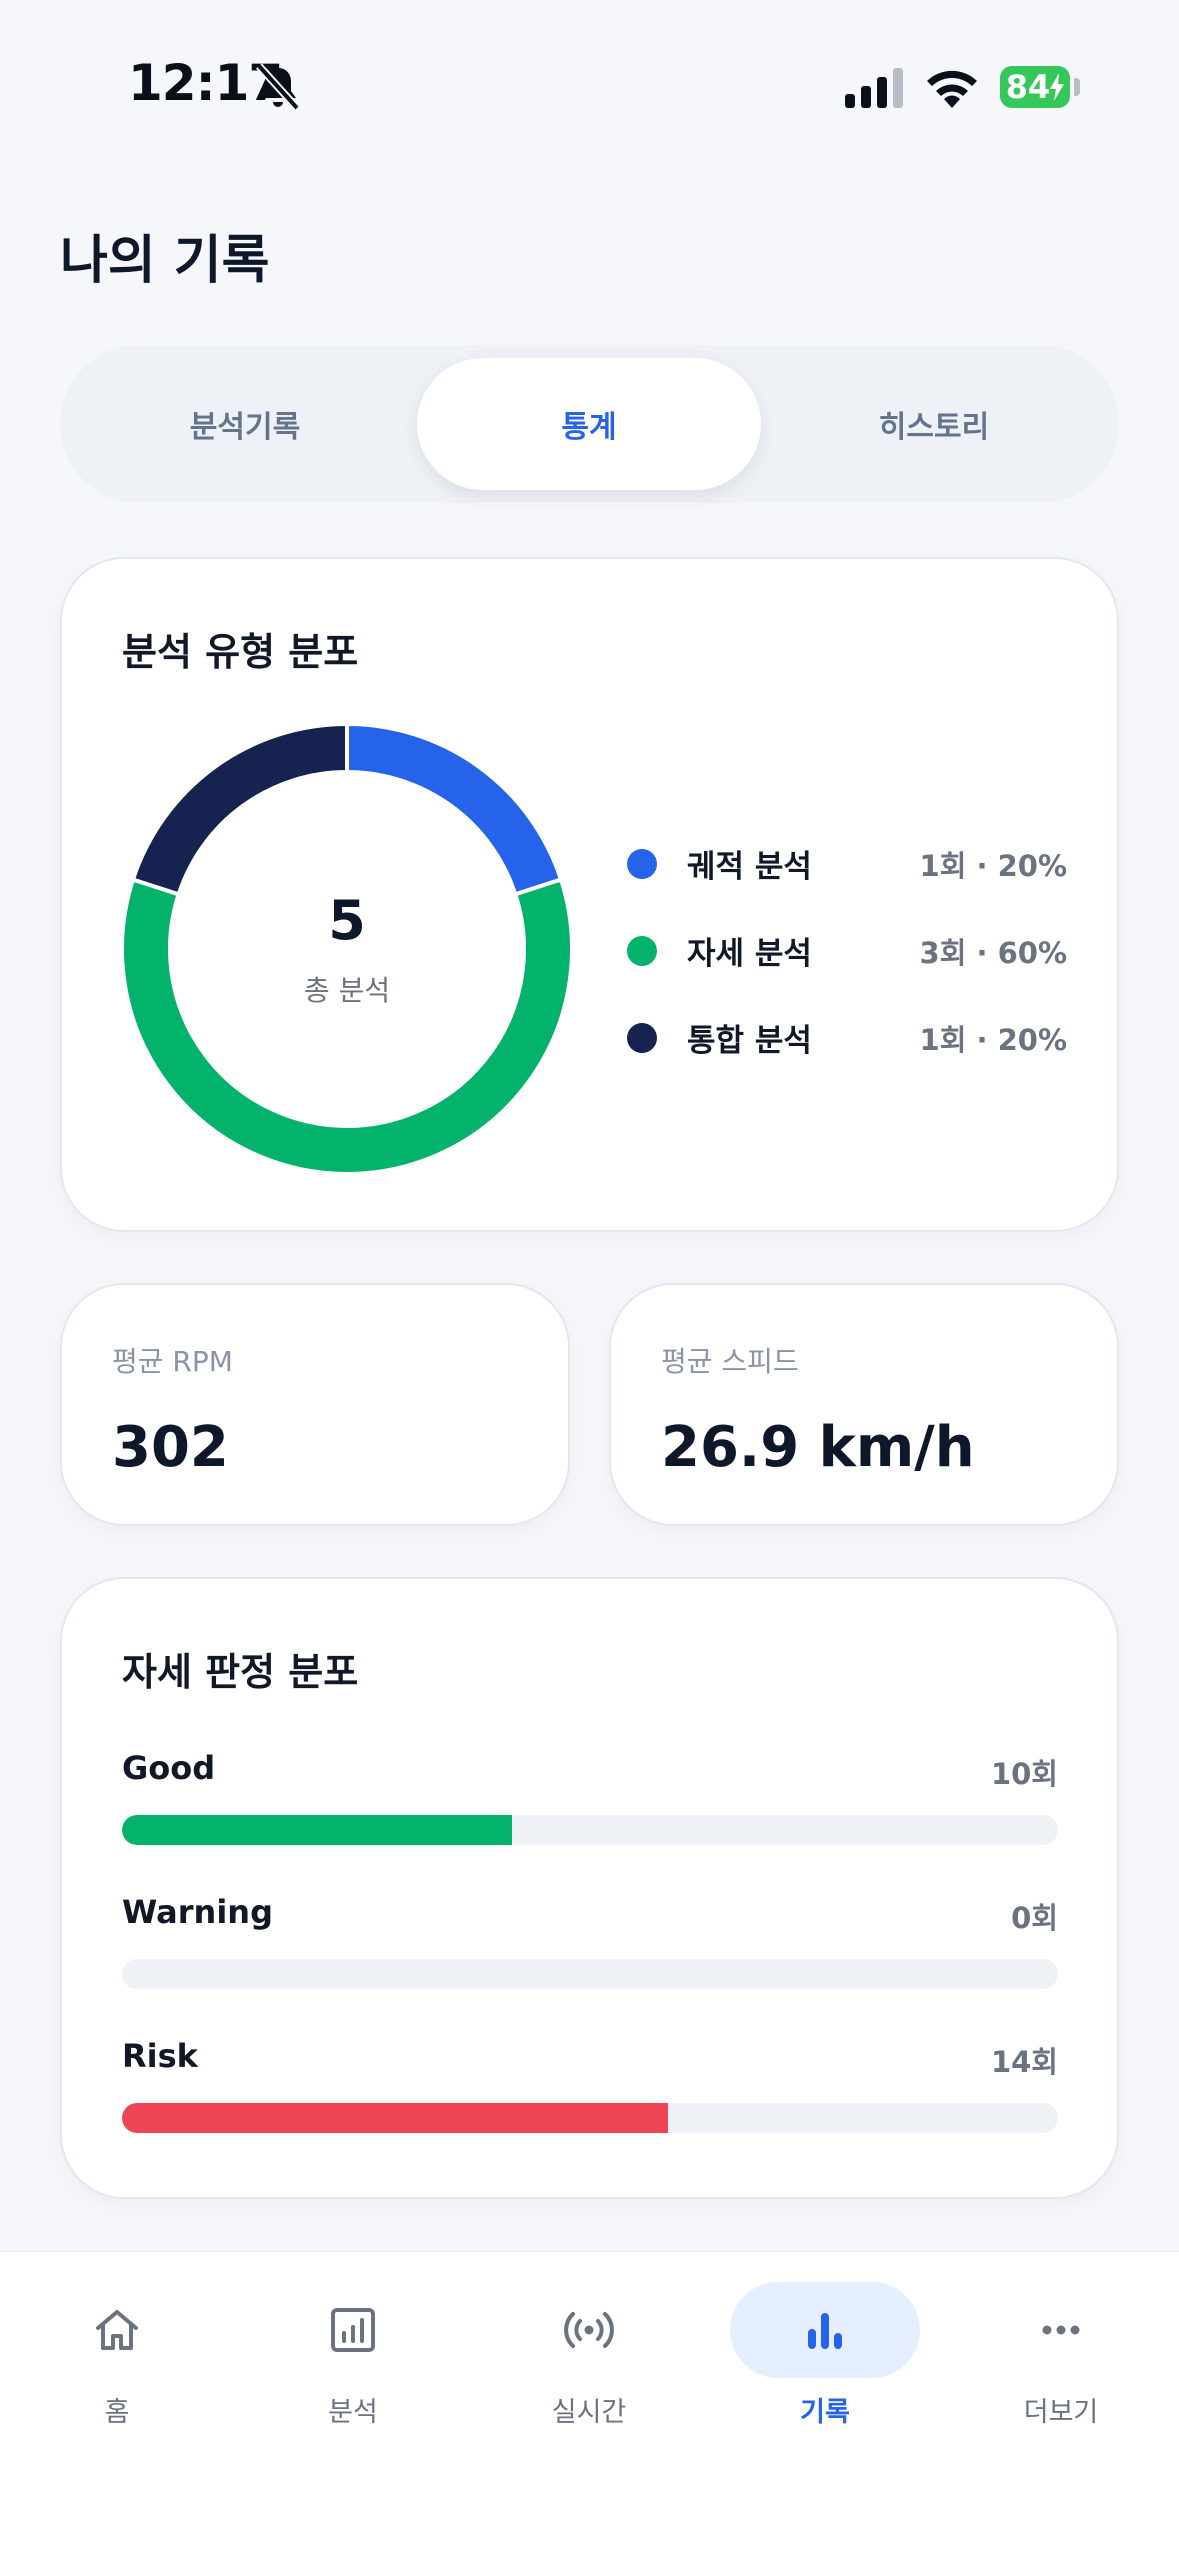 The width and height of the screenshot is (1179, 2556). Describe the element at coordinates (864, 1404) in the screenshot. I see `avg-speed-card: 평균 스피드 26.9 km/h` at that location.